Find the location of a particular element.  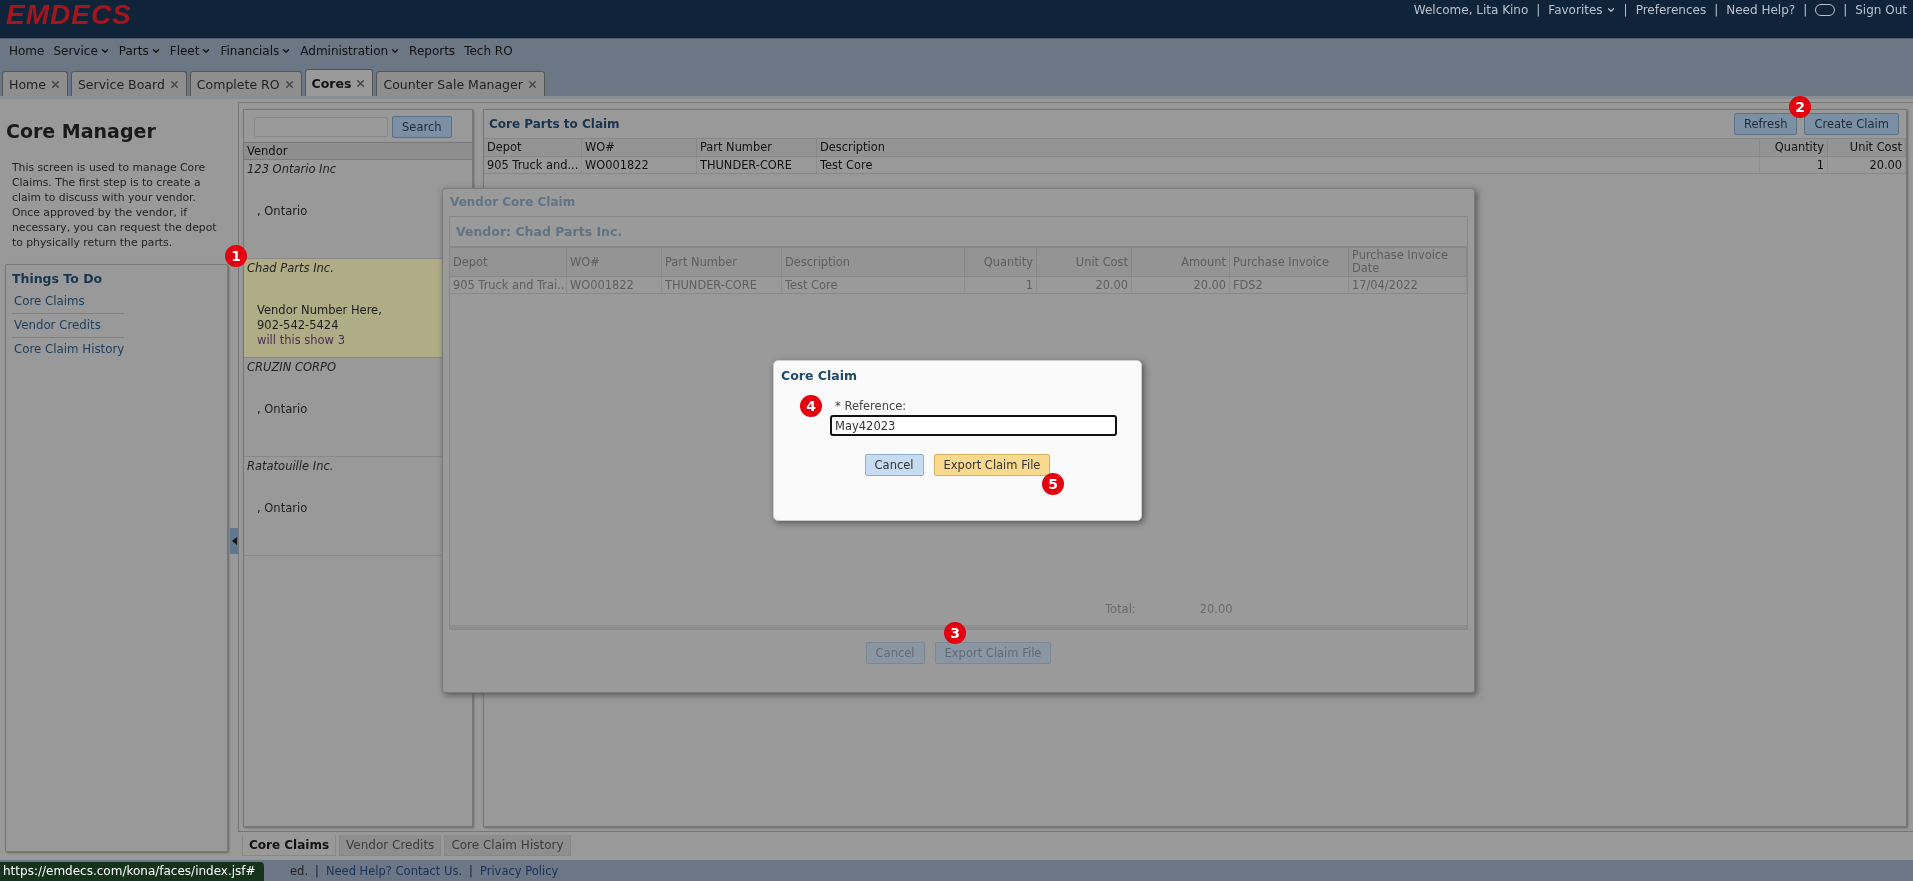

vendor-name: CRUZIN CORPO is located at coordinates (292, 367).